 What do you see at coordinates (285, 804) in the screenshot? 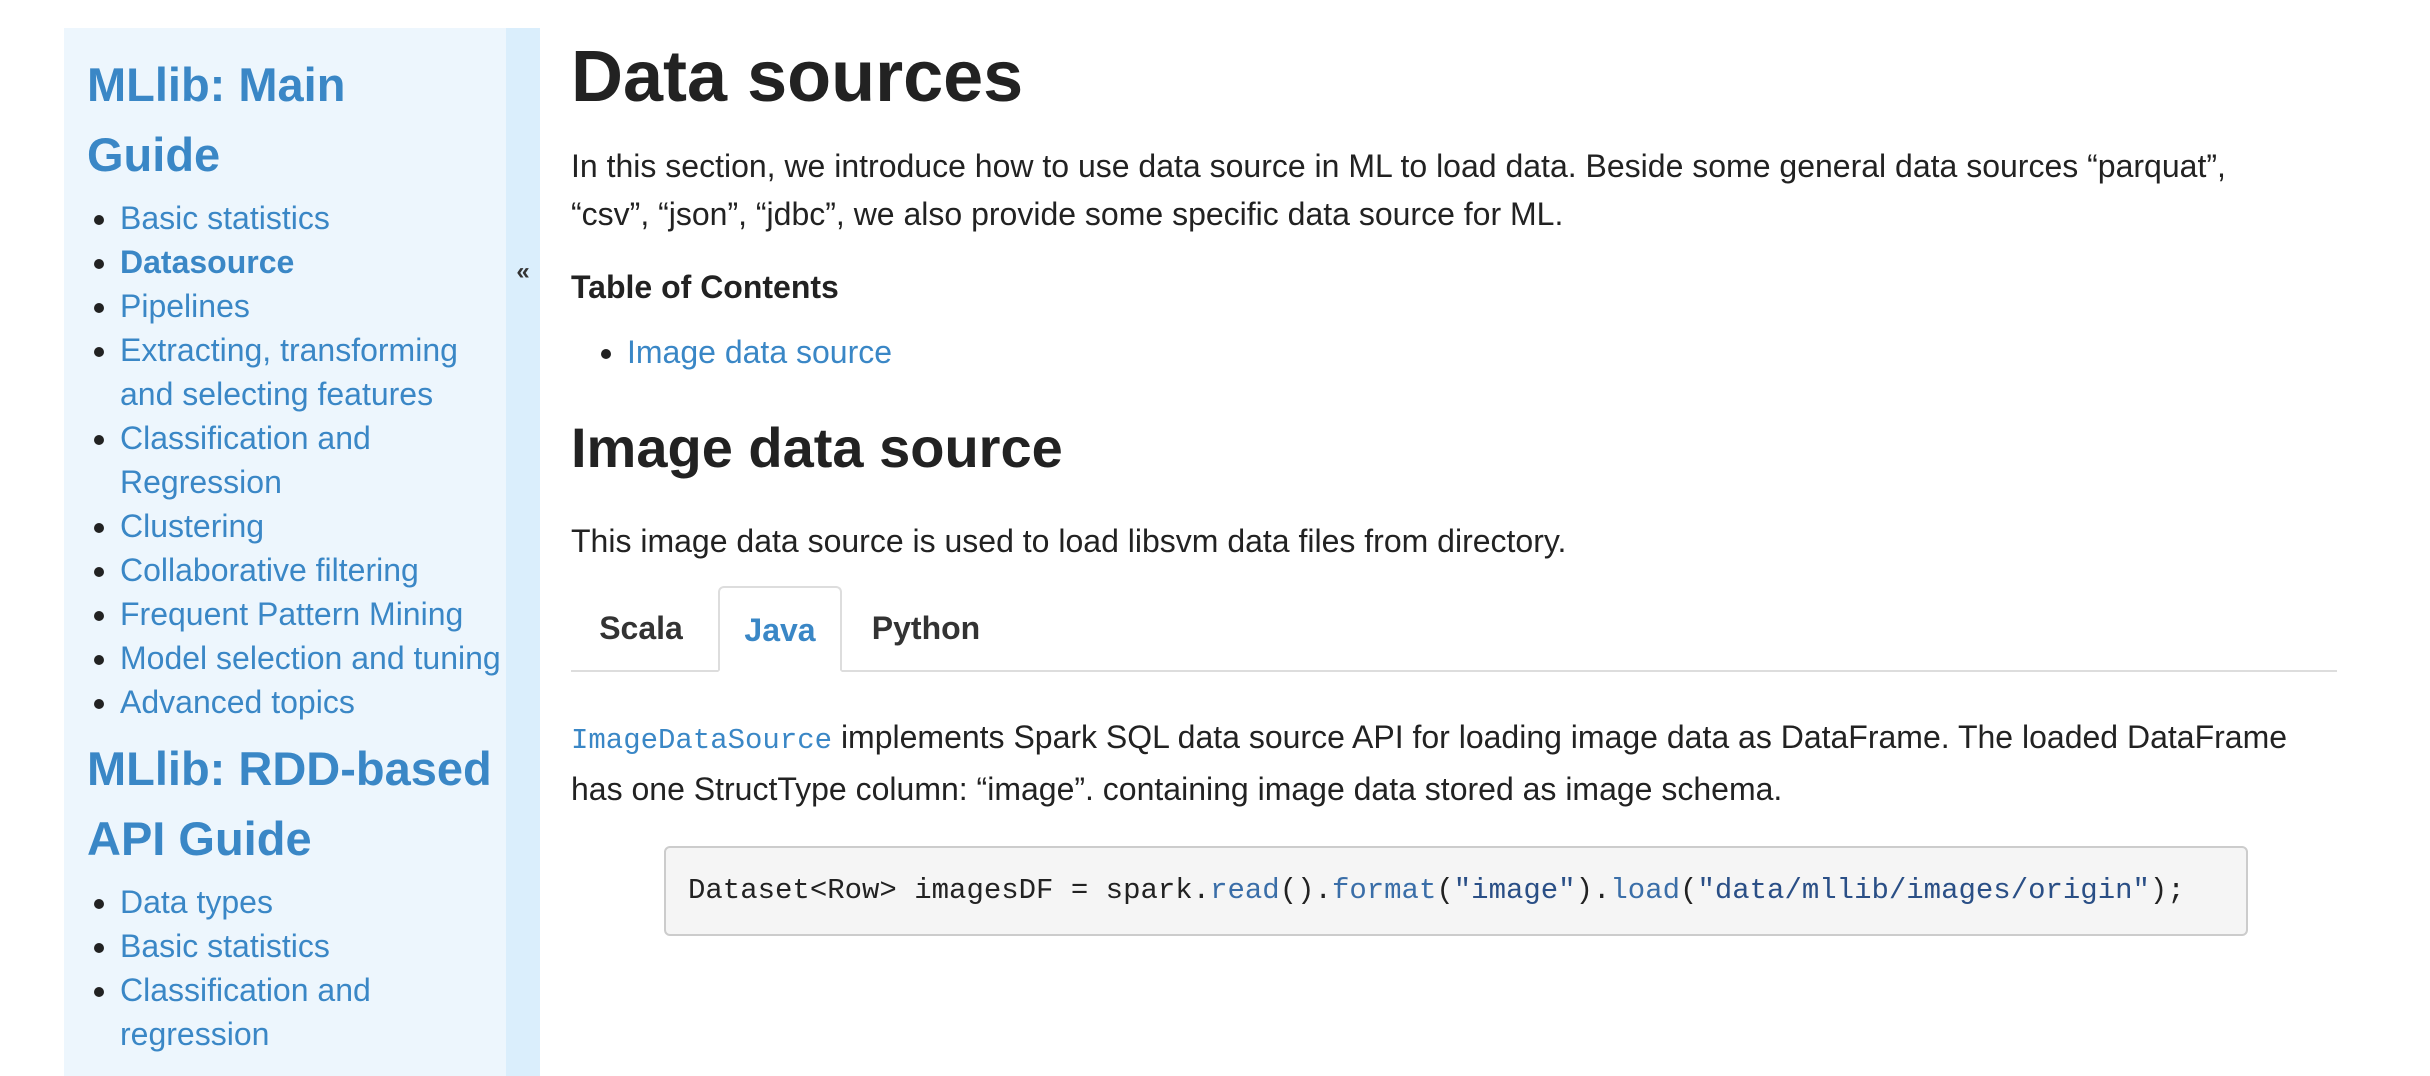
I see `sidebar-heading-rdd-guide: MLlib: RDD-based API Guide` at bounding box center [285, 804].